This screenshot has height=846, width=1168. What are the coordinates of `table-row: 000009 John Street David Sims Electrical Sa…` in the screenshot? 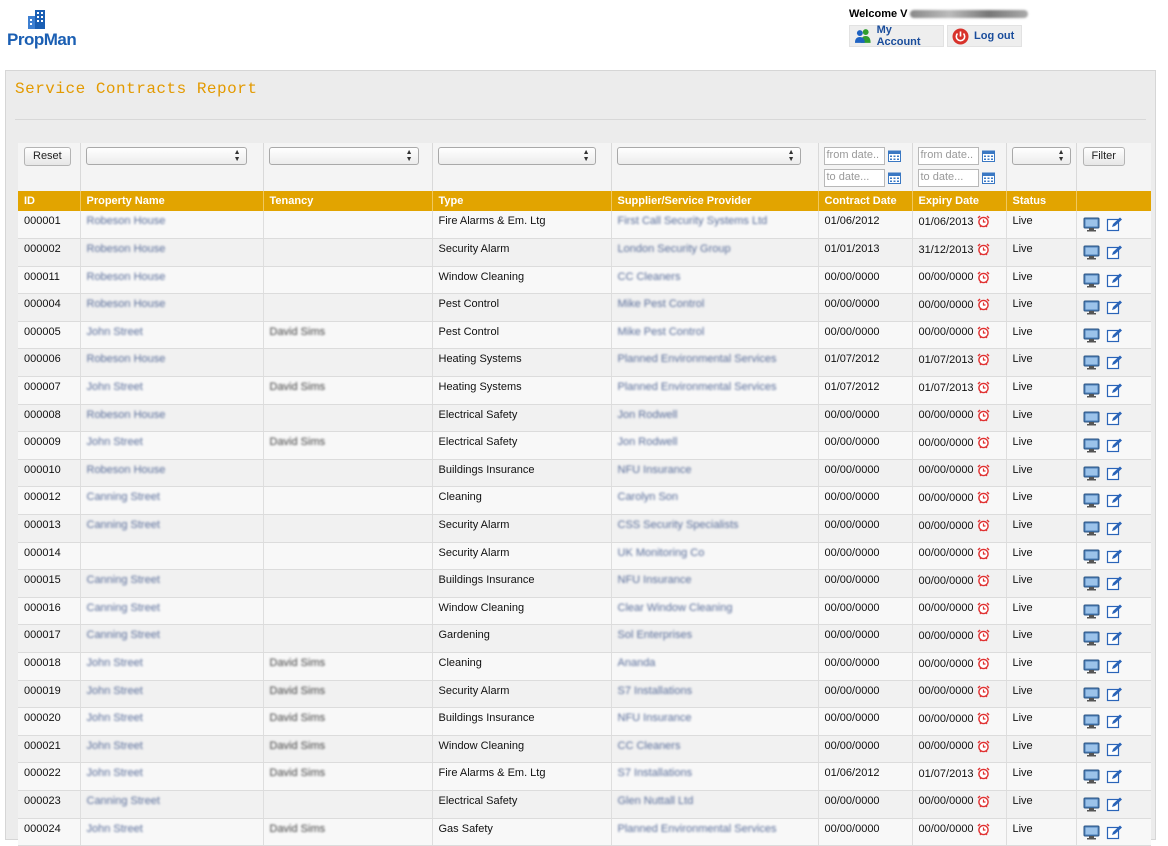 It's located at (584, 445).